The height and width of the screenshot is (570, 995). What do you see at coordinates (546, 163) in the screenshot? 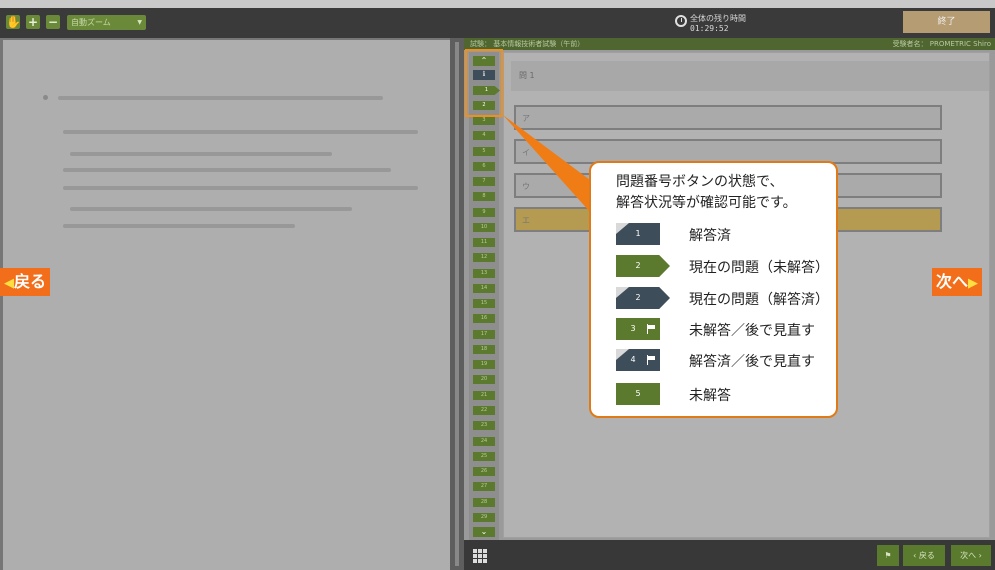
I see `callout-pointer` at bounding box center [546, 163].